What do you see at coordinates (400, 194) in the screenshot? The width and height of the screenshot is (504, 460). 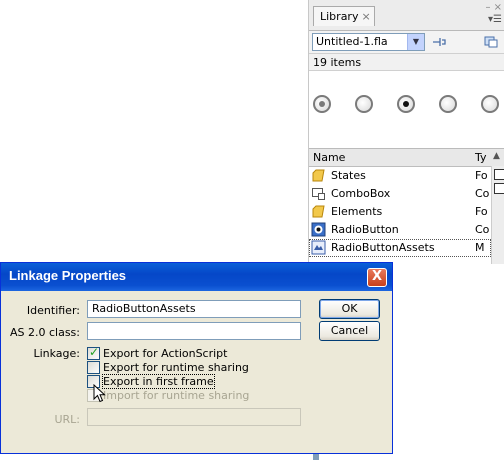 I see `list-item: ComboBox Co` at bounding box center [400, 194].